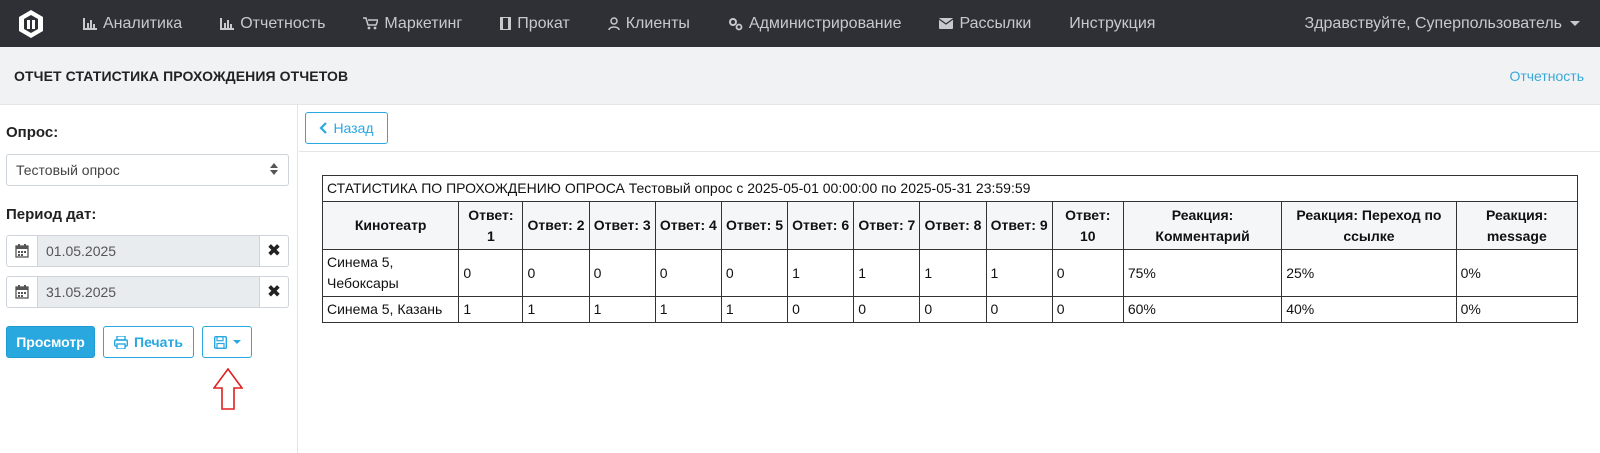  What do you see at coordinates (1087, 225) in the screenshot?
I see `column-header: Ответ: 10` at bounding box center [1087, 225].